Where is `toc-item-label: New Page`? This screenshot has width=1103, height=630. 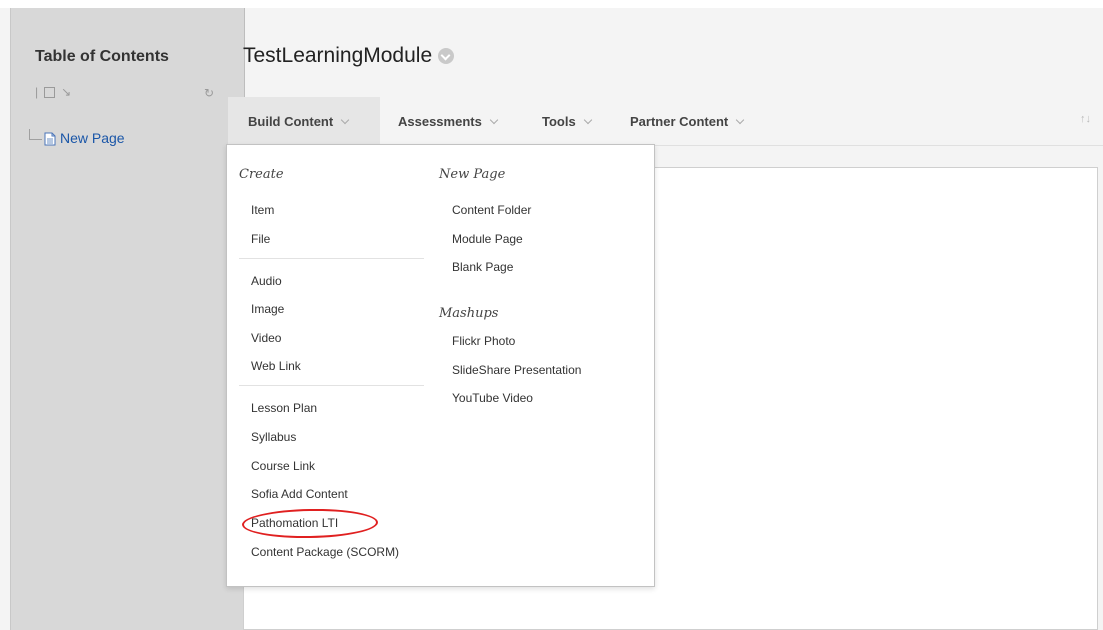 toc-item-label: New Page is located at coordinates (92, 138).